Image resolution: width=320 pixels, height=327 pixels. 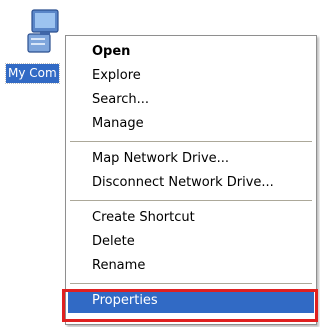 What do you see at coordinates (191, 52) in the screenshot?
I see `menu-item-open: Open` at bounding box center [191, 52].